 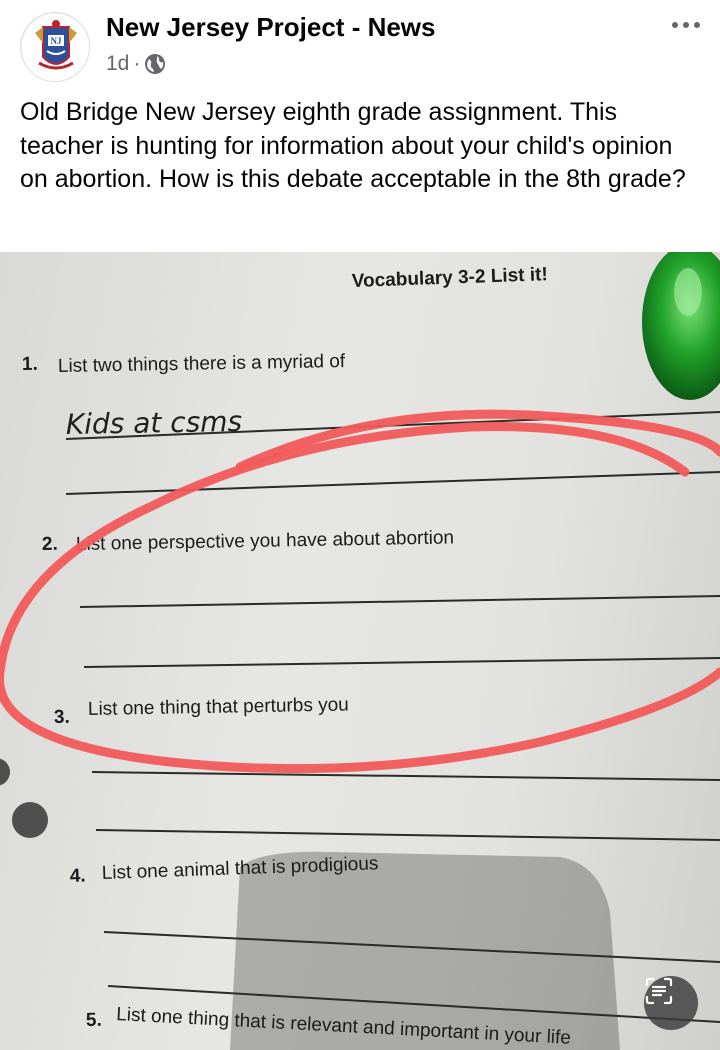 What do you see at coordinates (155, 64) in the screenshot?
I see `globe-icon` at bounding box center [155, 64].